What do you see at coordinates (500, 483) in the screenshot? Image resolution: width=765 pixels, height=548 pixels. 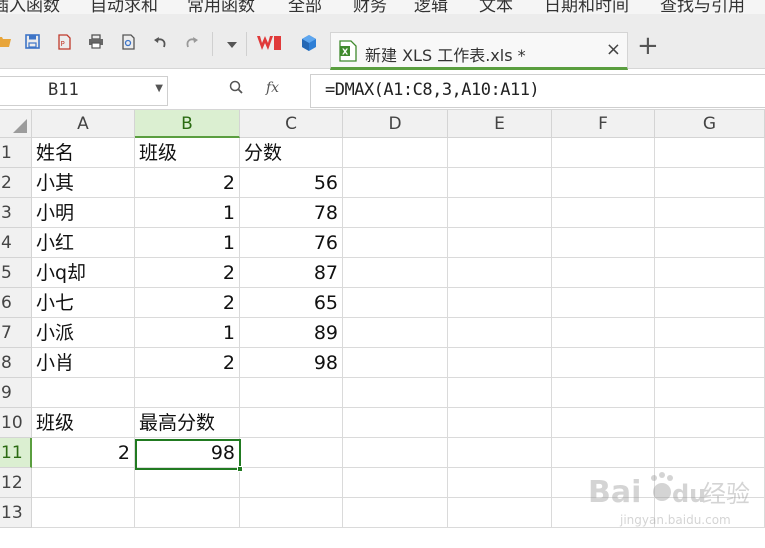 I see `cell-e12` at bounding box center [500, 483].